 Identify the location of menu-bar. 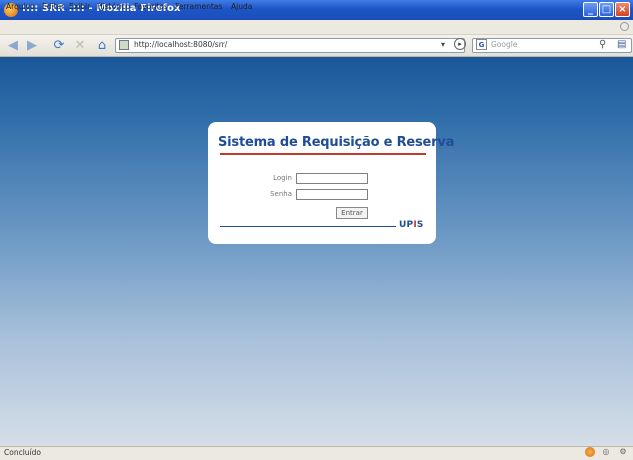
(316, 27).